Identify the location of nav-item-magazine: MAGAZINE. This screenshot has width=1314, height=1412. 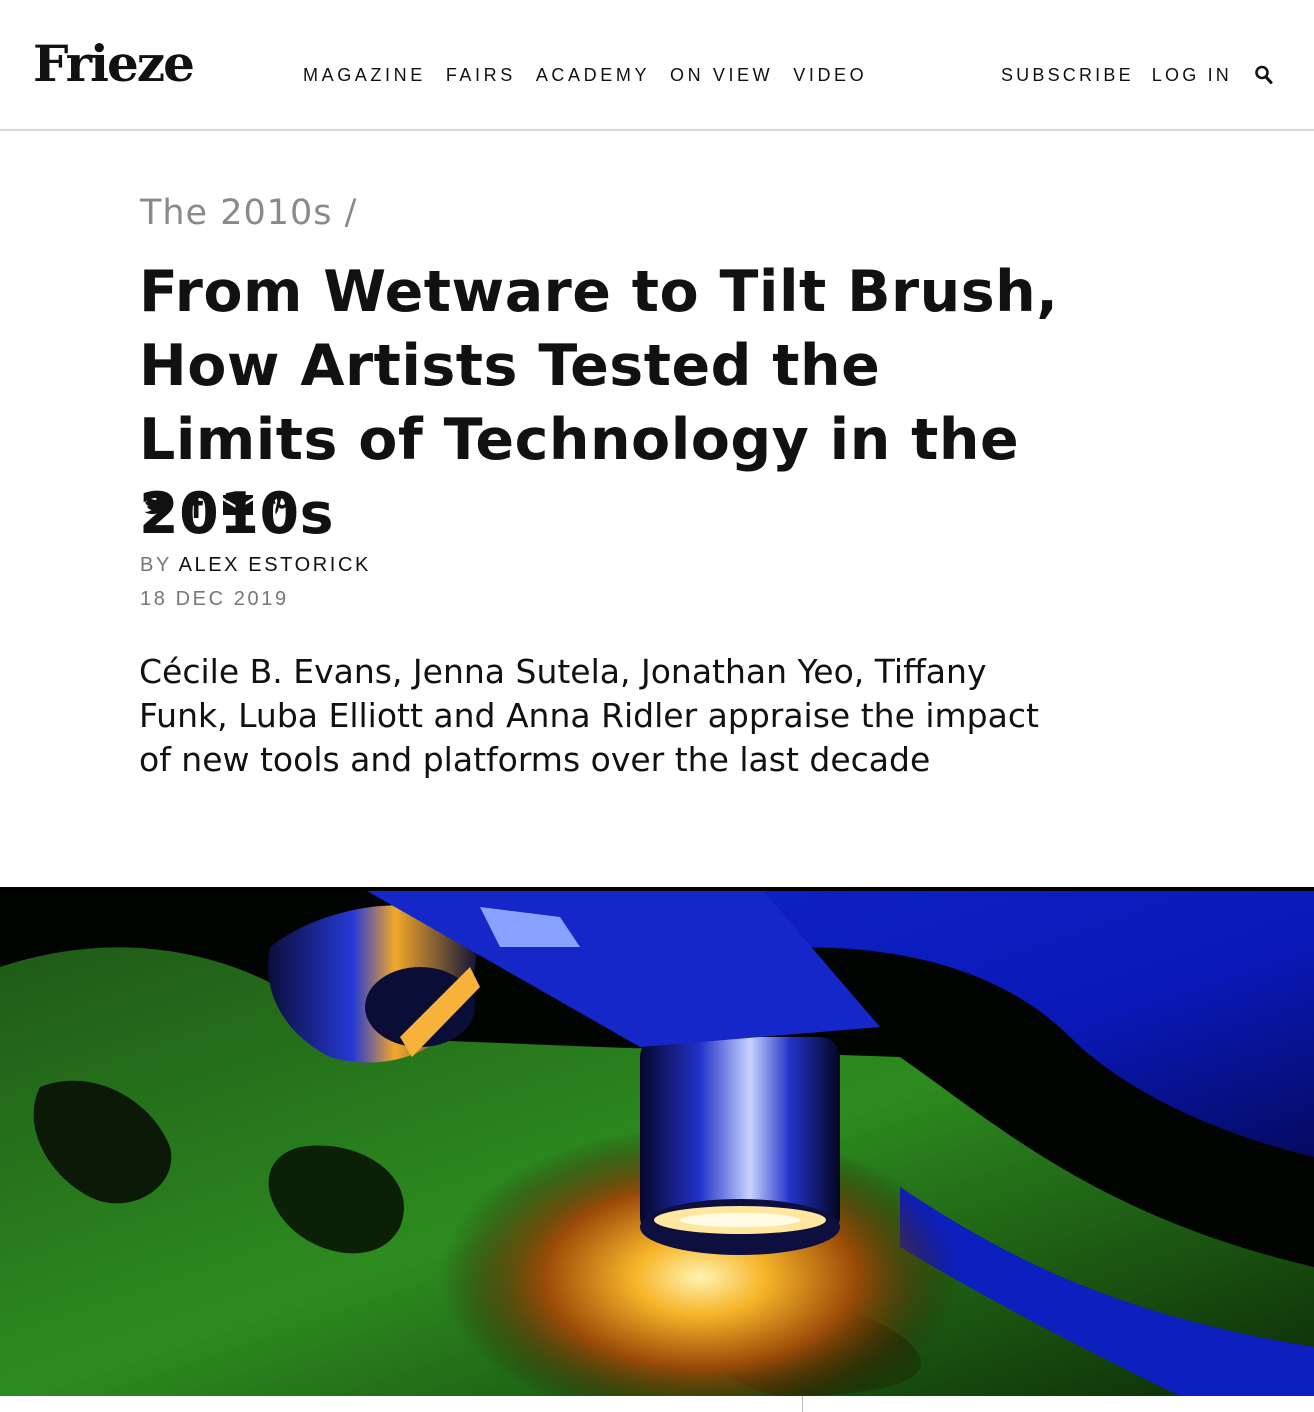
(364, 75).